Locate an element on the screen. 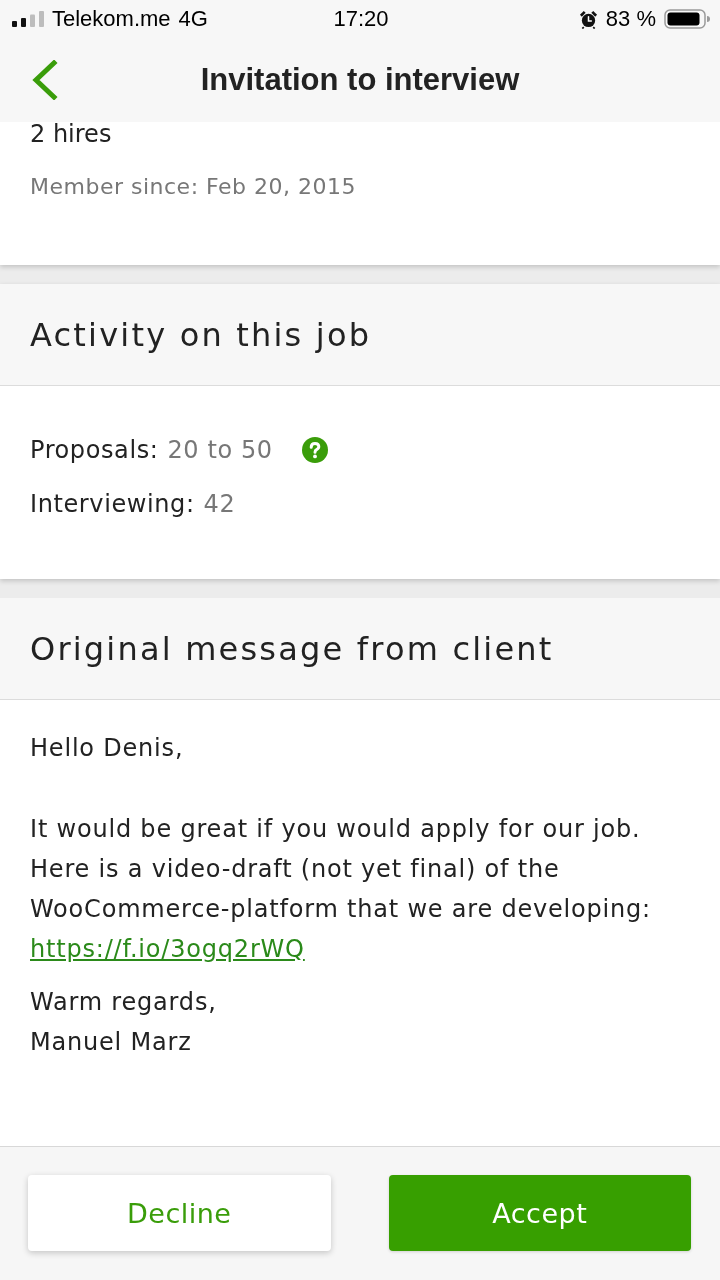 The height and width of the screenshot is (1280, 720). battery-percent: 83 % is located at coordinates (630, 19).